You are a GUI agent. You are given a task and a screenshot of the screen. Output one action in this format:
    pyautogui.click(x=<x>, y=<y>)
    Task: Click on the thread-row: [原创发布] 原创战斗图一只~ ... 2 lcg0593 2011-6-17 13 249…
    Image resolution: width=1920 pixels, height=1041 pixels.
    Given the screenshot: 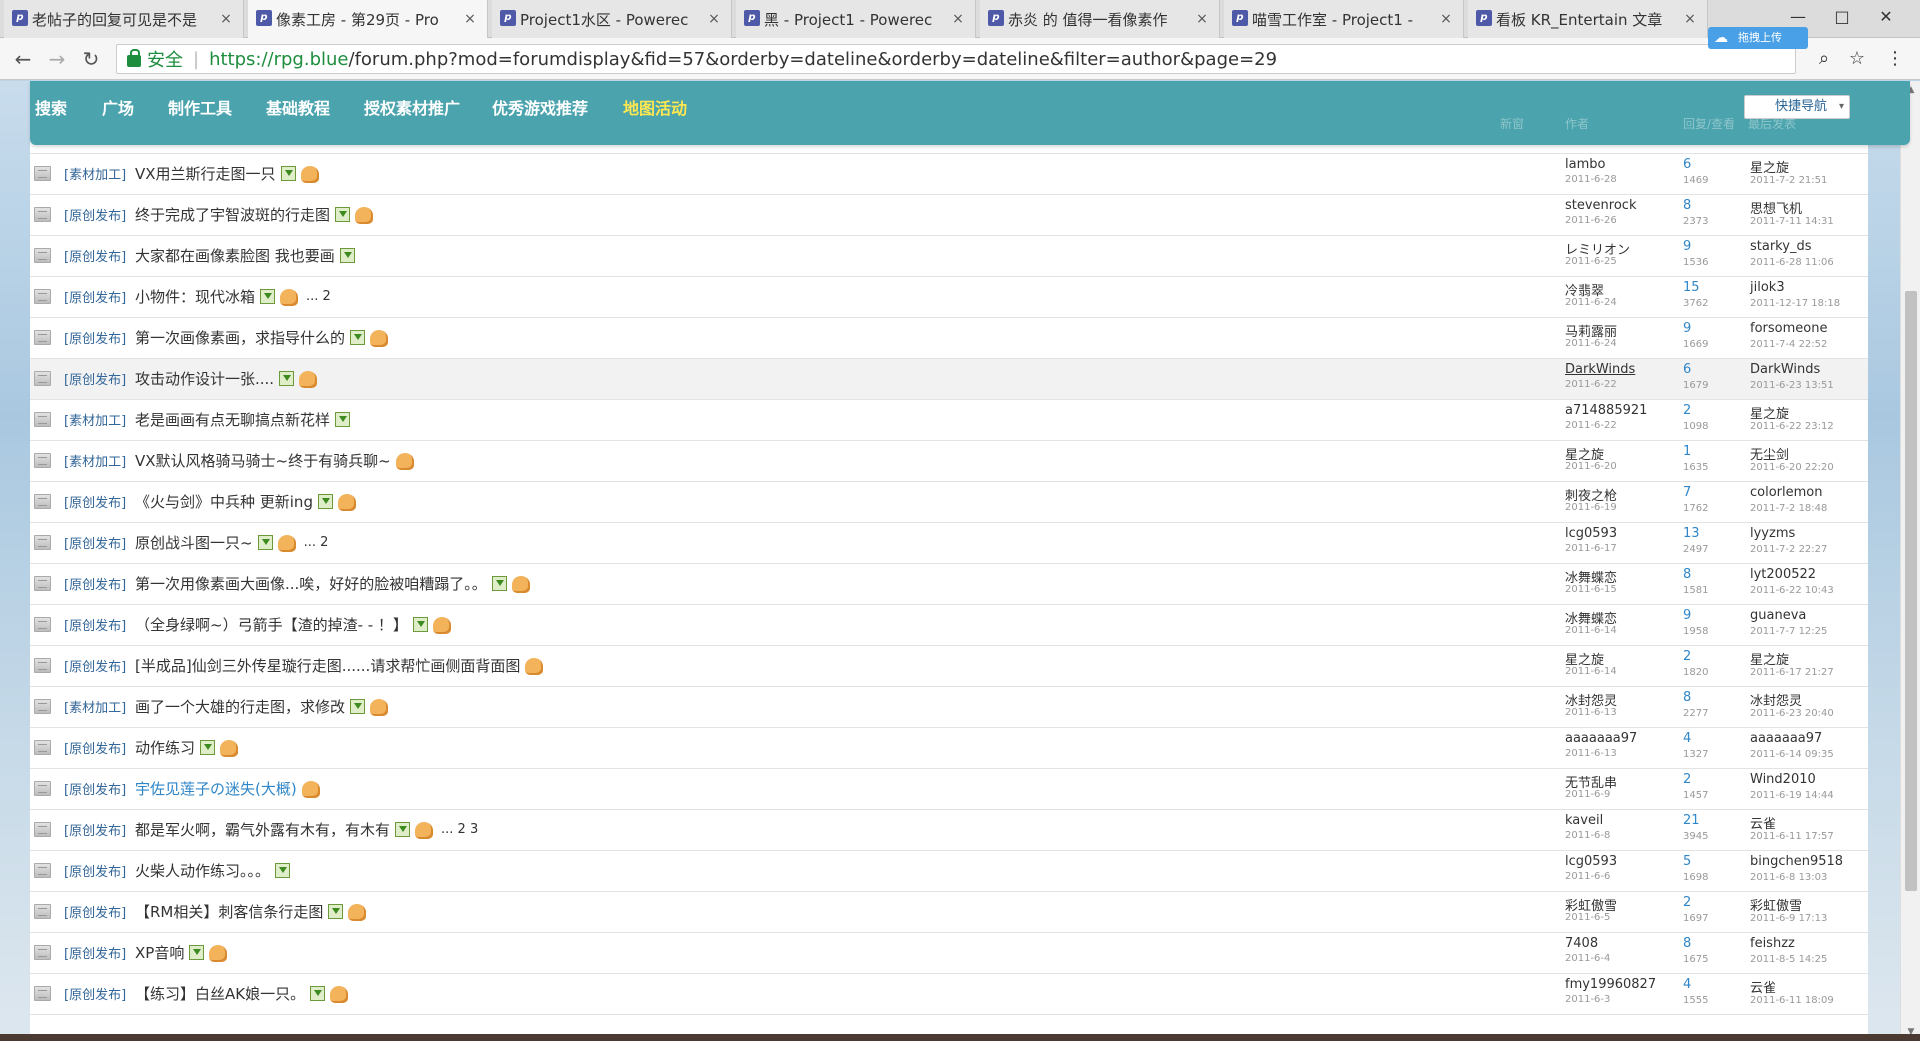 What is the action you would take?
    pyautogui.click(x=949, y=543)
    